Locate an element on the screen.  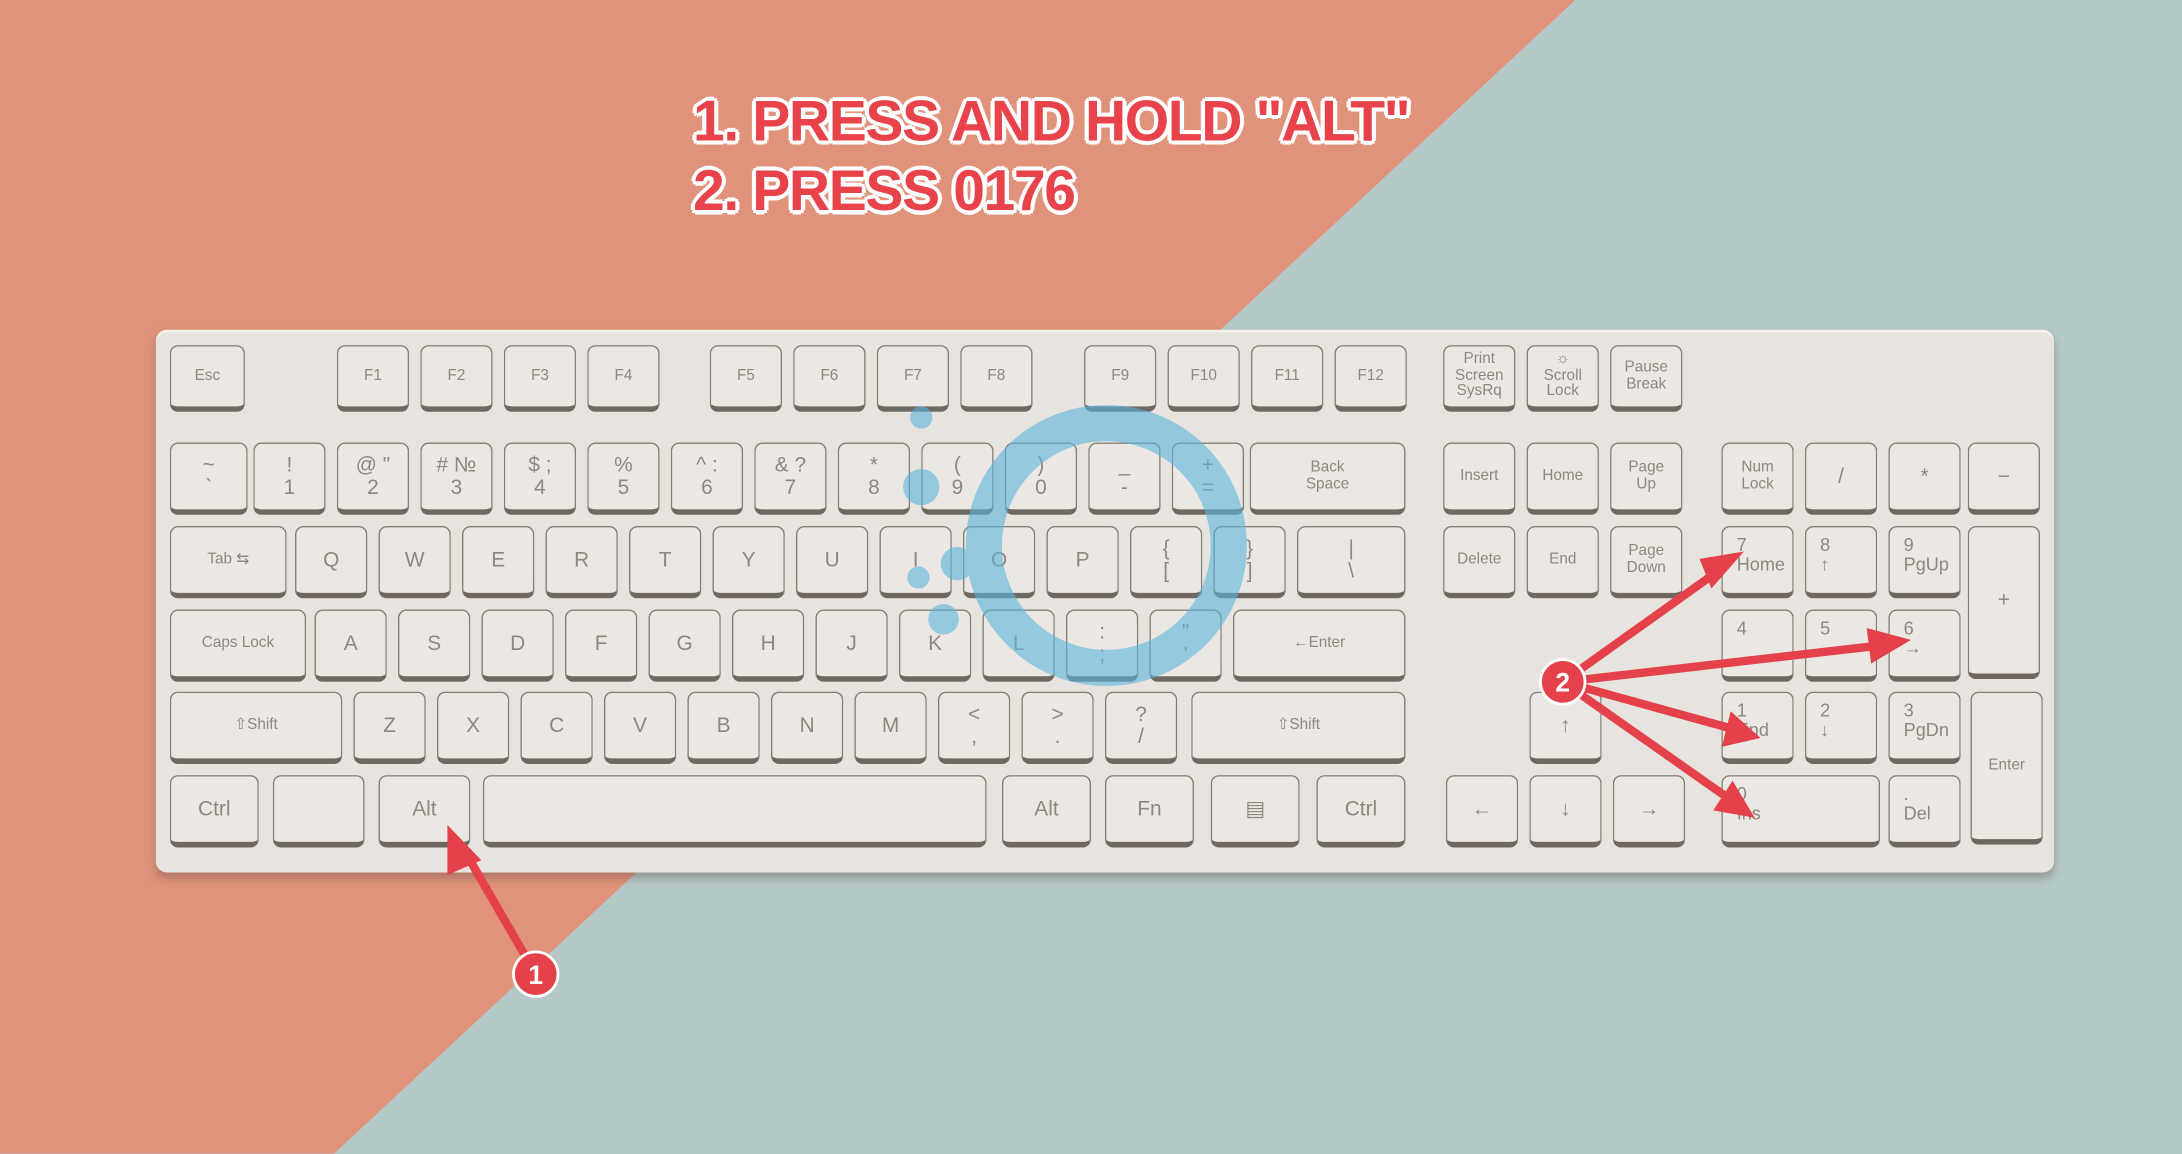
key-blank: ? / is located at coordinates (1141, 727).